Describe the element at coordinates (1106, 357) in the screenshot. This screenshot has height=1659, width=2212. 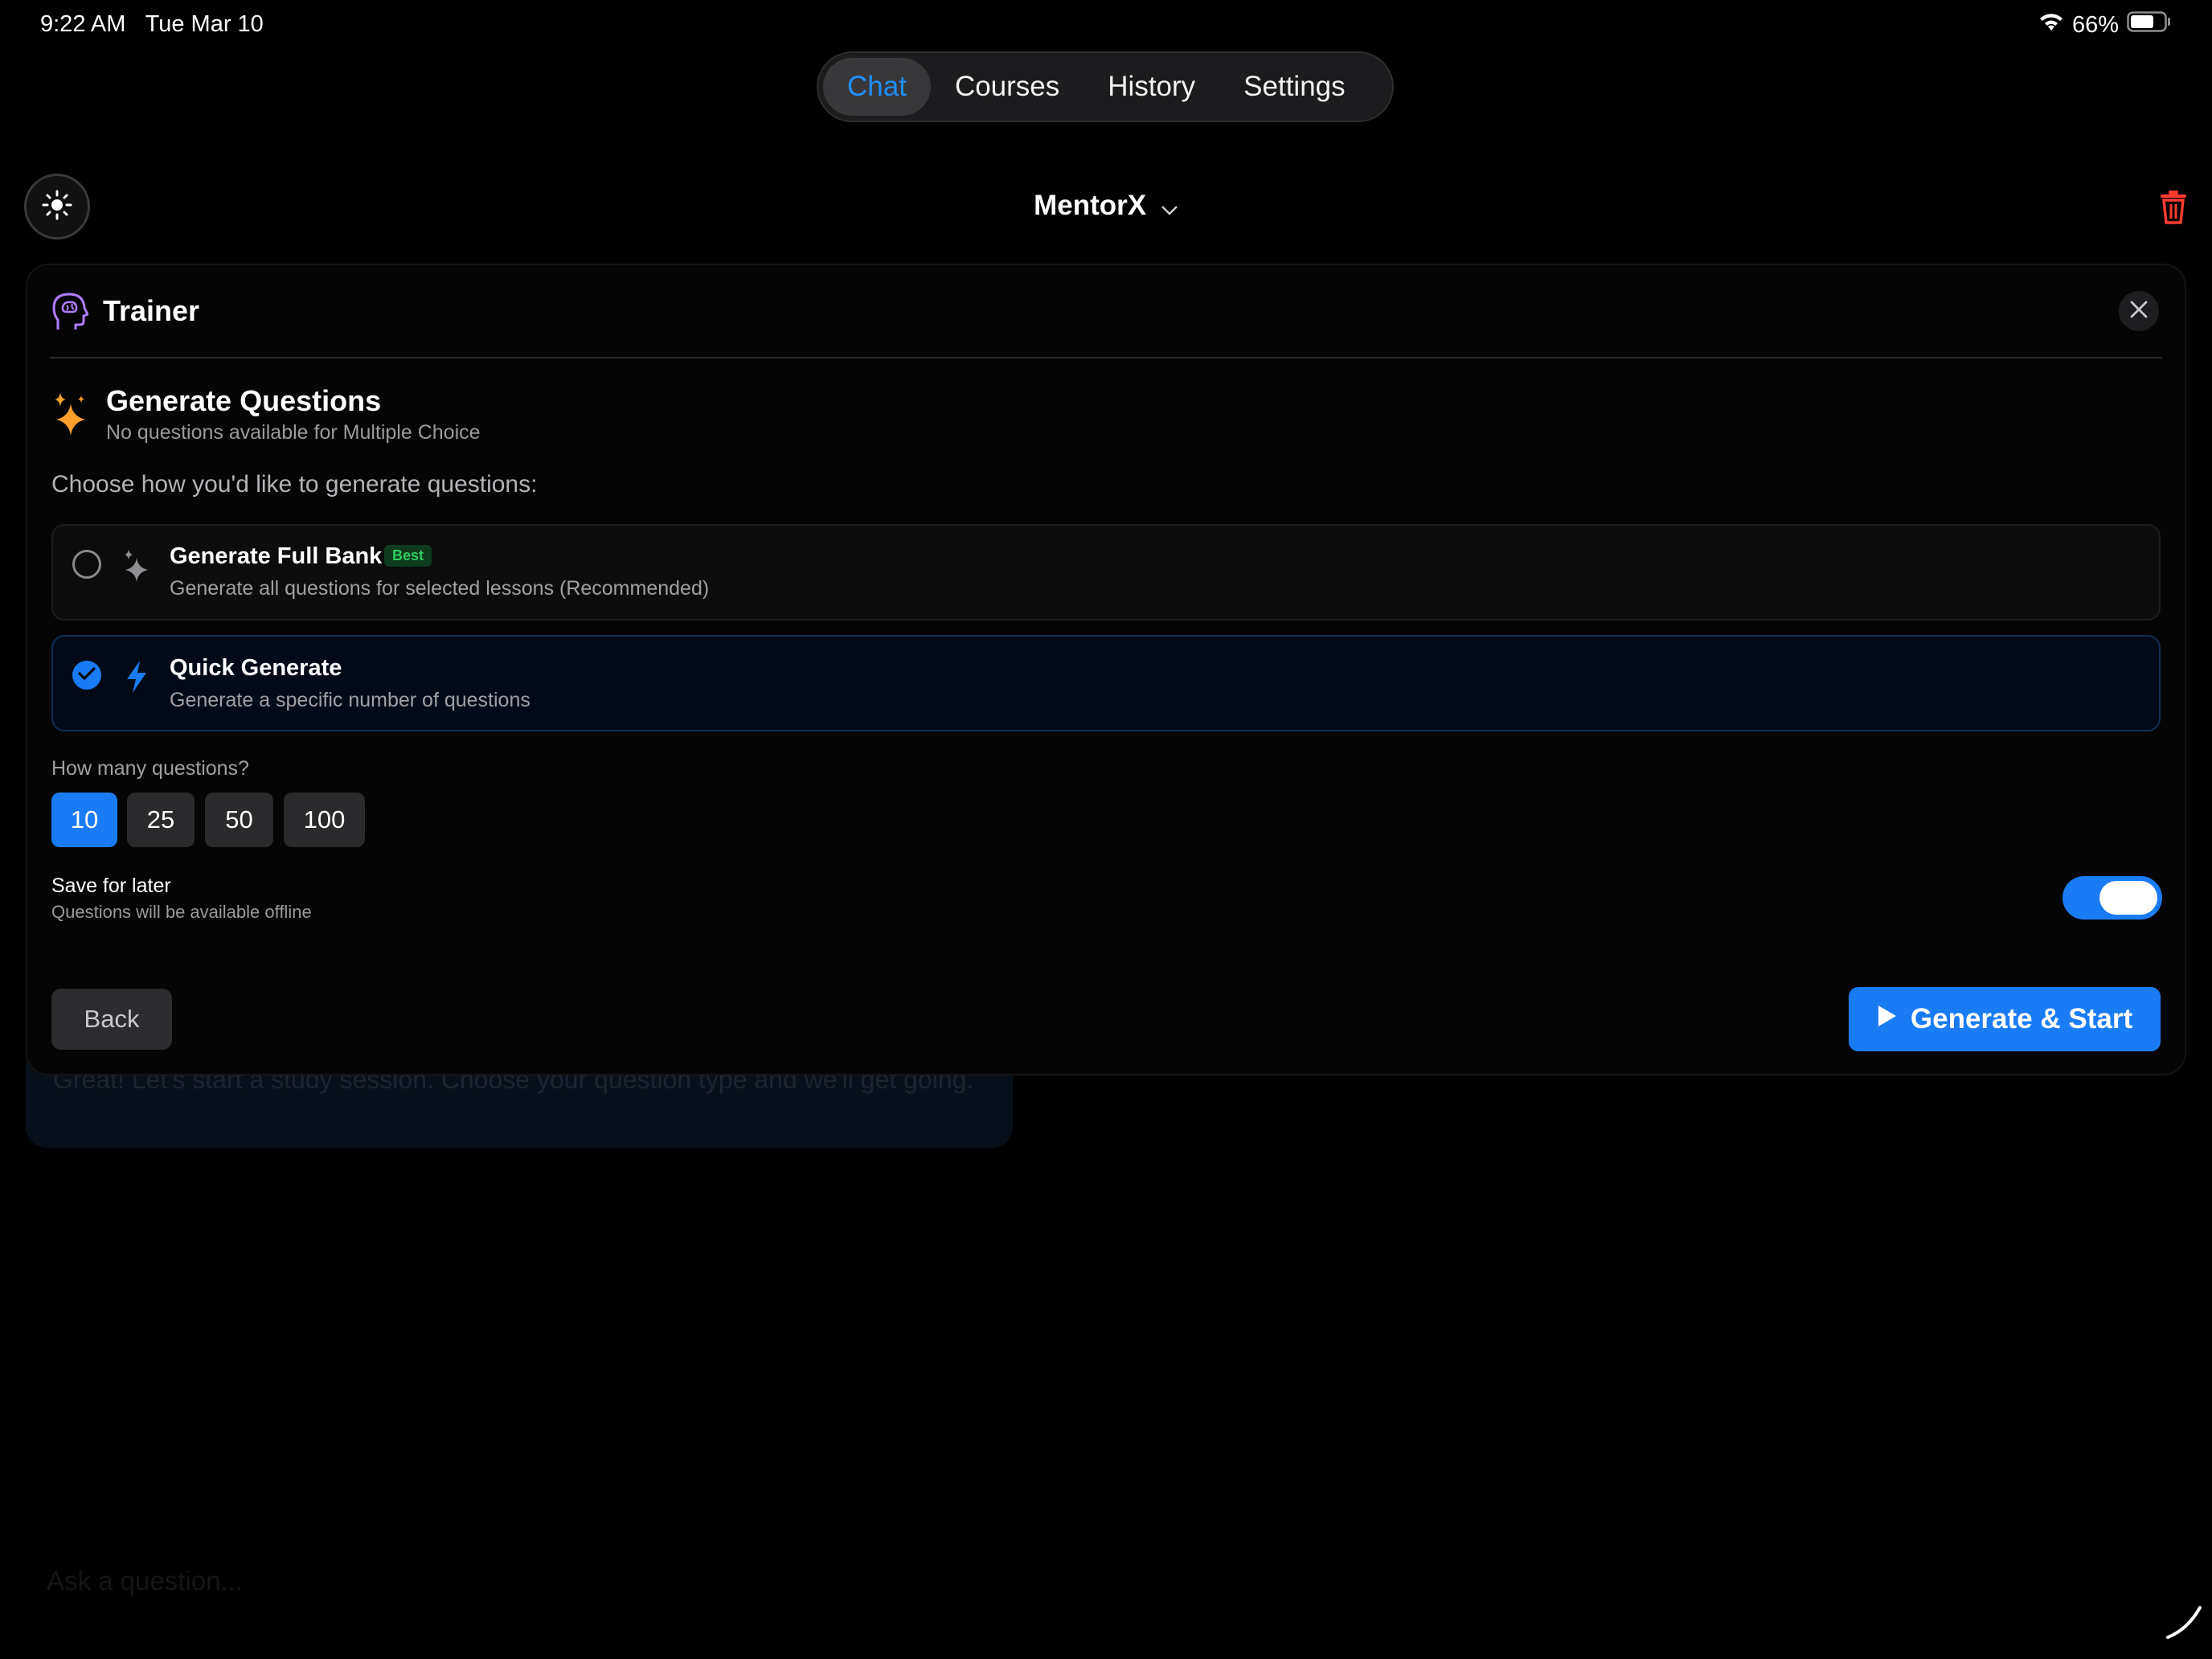
I see `panel-divider` at that location.